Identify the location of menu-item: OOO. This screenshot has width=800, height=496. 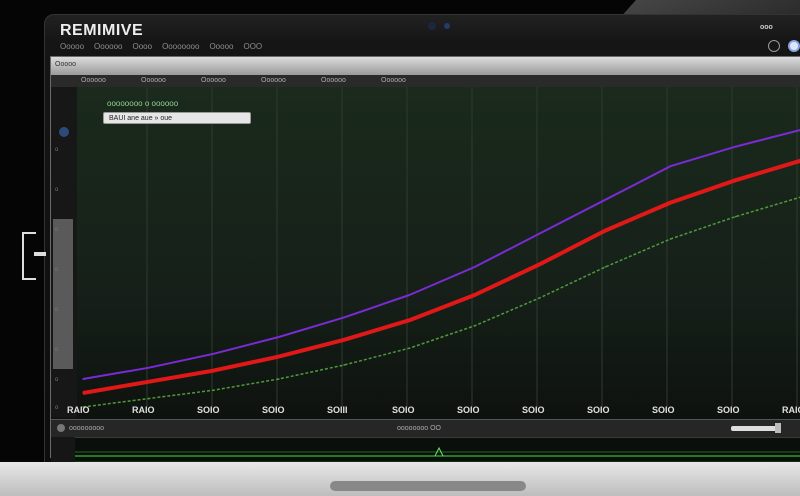
(252, 46).